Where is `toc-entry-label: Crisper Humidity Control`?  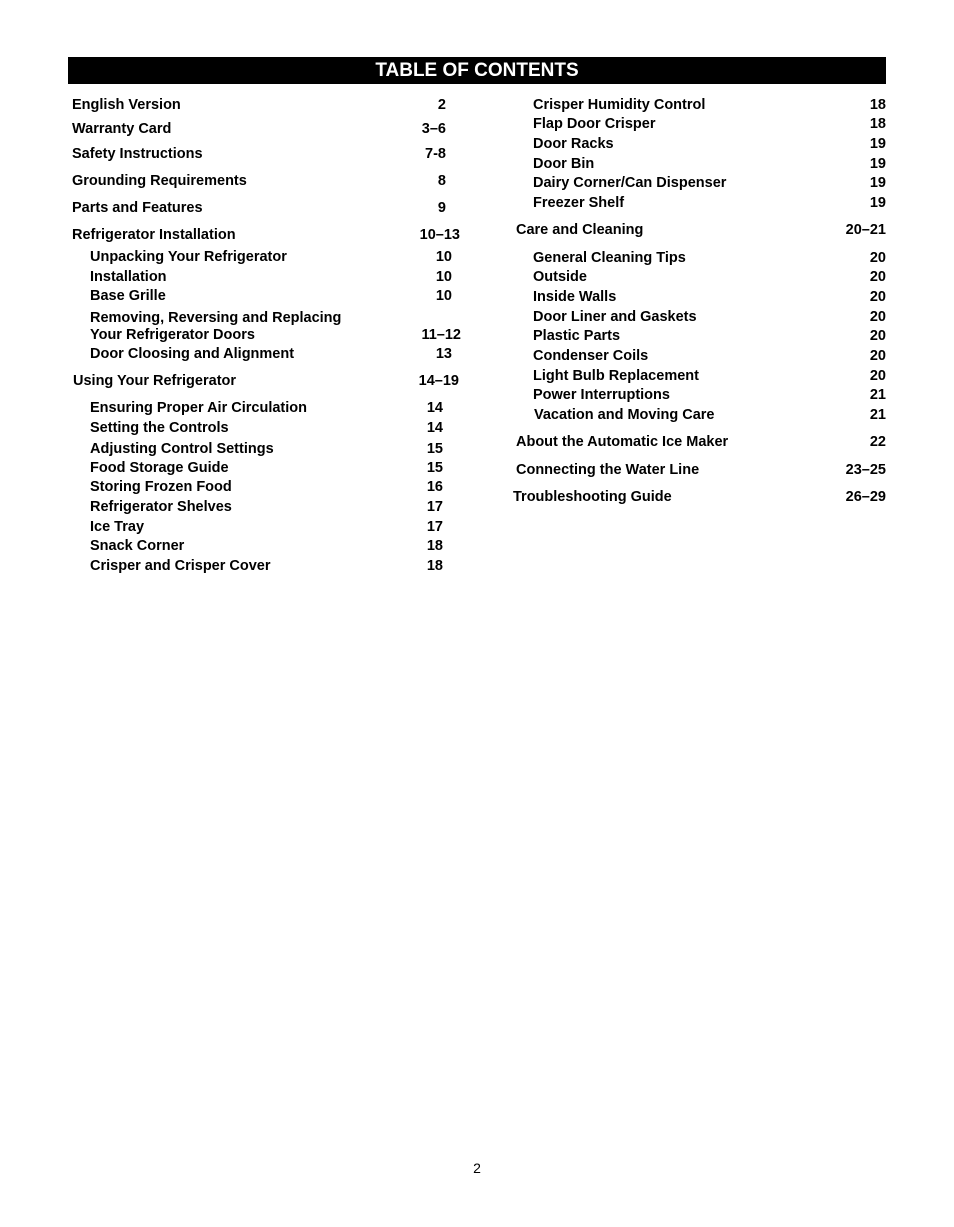
toc-entry-label: Crisper Humidity Control is located at coordinates (619, 105).